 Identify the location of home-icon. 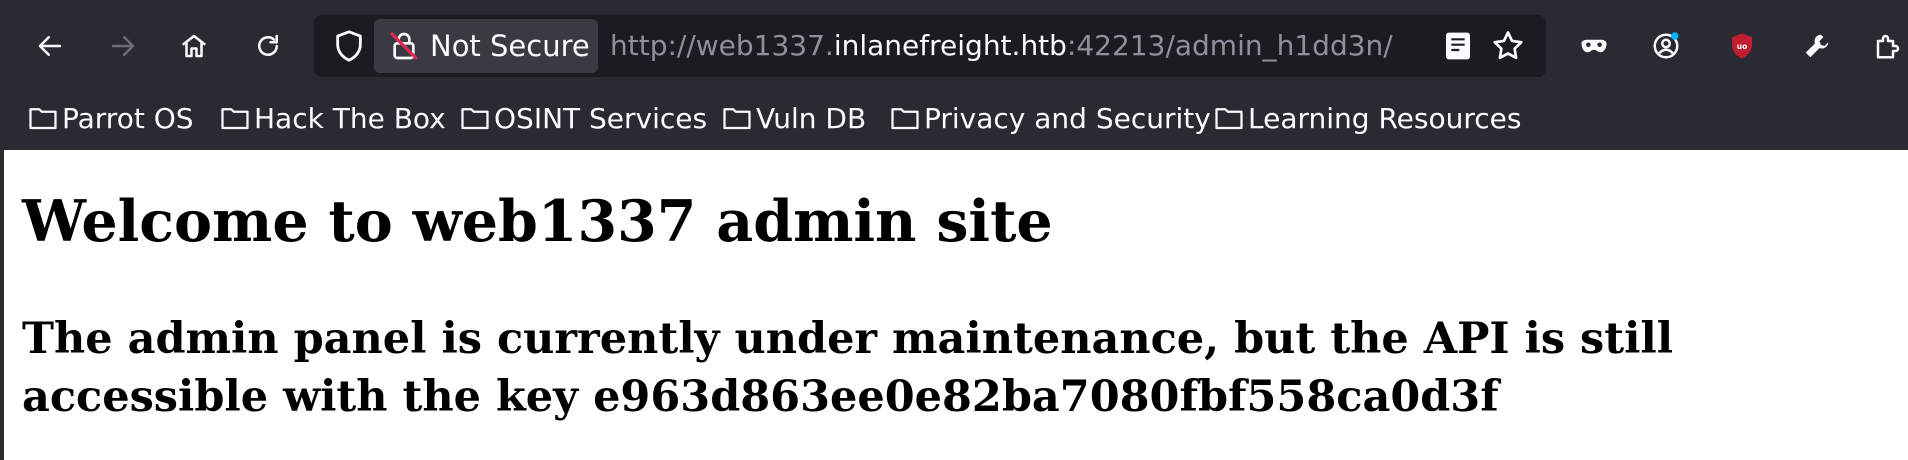
(194, 46).